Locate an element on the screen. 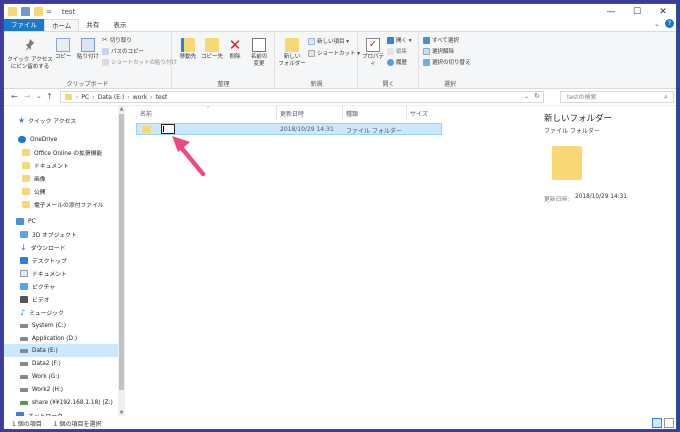  shortcut-button: ショートカット ▾ is located at coordinates (334, 53).